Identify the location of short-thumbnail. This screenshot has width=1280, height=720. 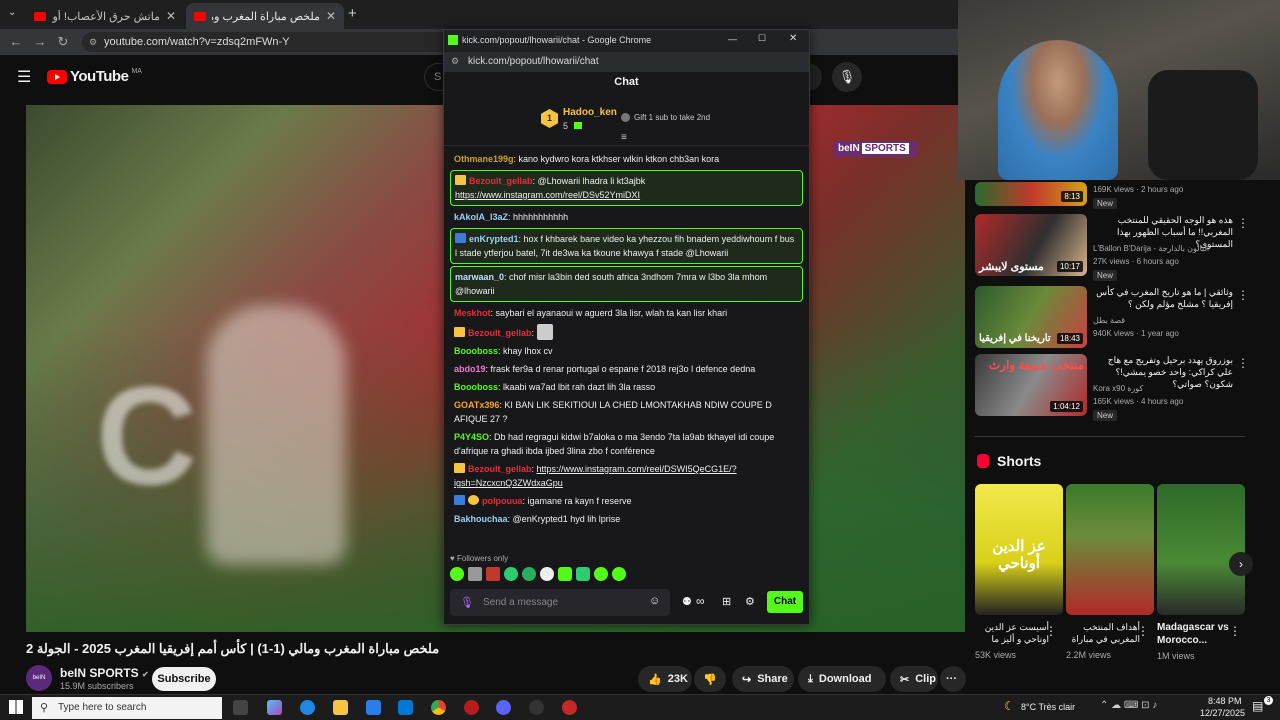
(1110, 549).